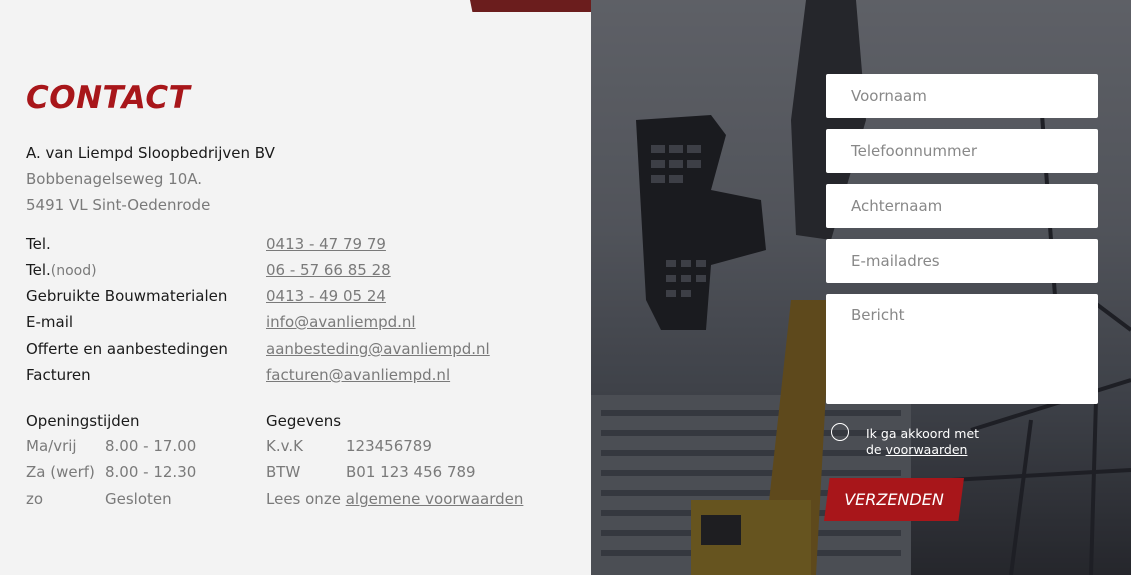 This screenshot has height=575, width=1131. I want to click on address-city: 5491 VL Sint-Oedenrode, so click(118, 205).